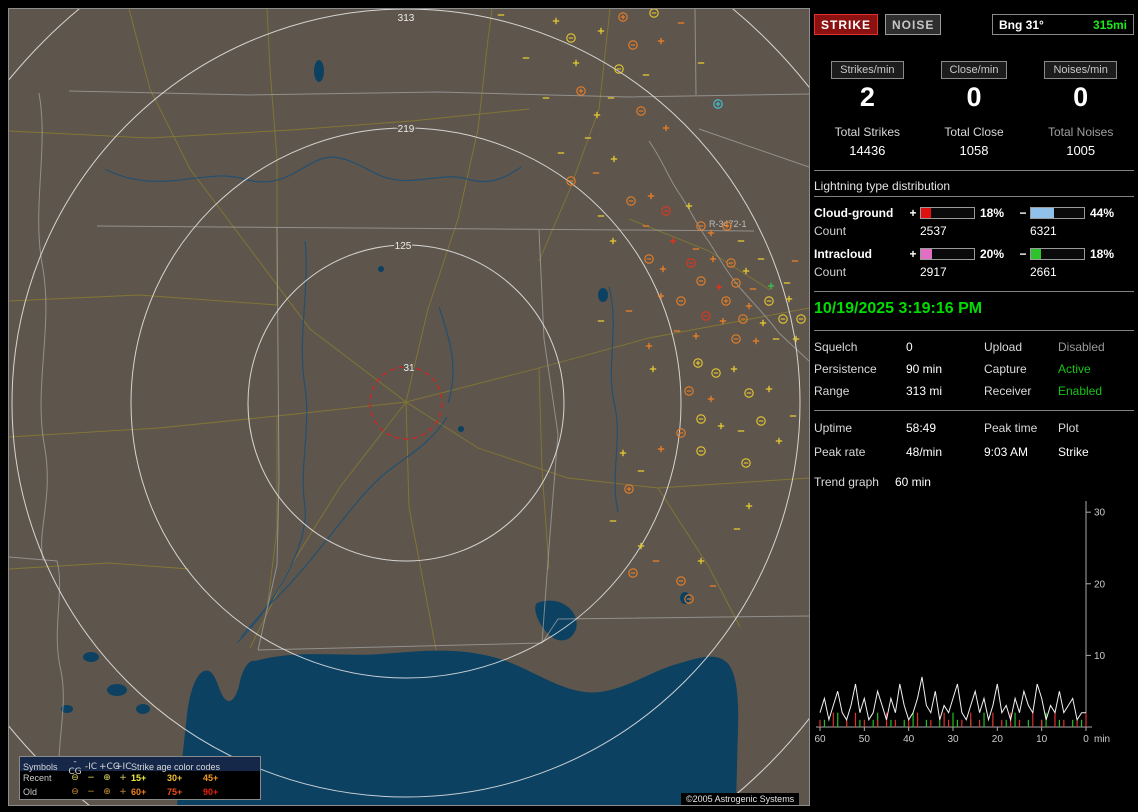  What do you see at coordinates (924, 369) in the screenshot?
I see `persistence-value: 90 min` at bounding box center [924, 369].